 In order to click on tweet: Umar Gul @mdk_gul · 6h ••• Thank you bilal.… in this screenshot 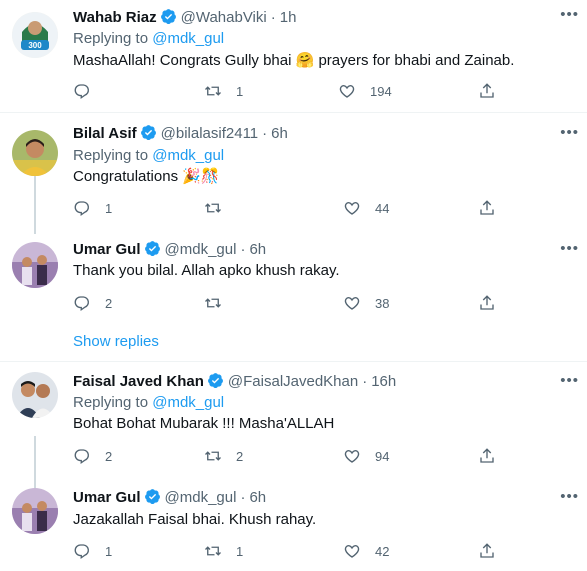, I will do `click(293, 278)`.